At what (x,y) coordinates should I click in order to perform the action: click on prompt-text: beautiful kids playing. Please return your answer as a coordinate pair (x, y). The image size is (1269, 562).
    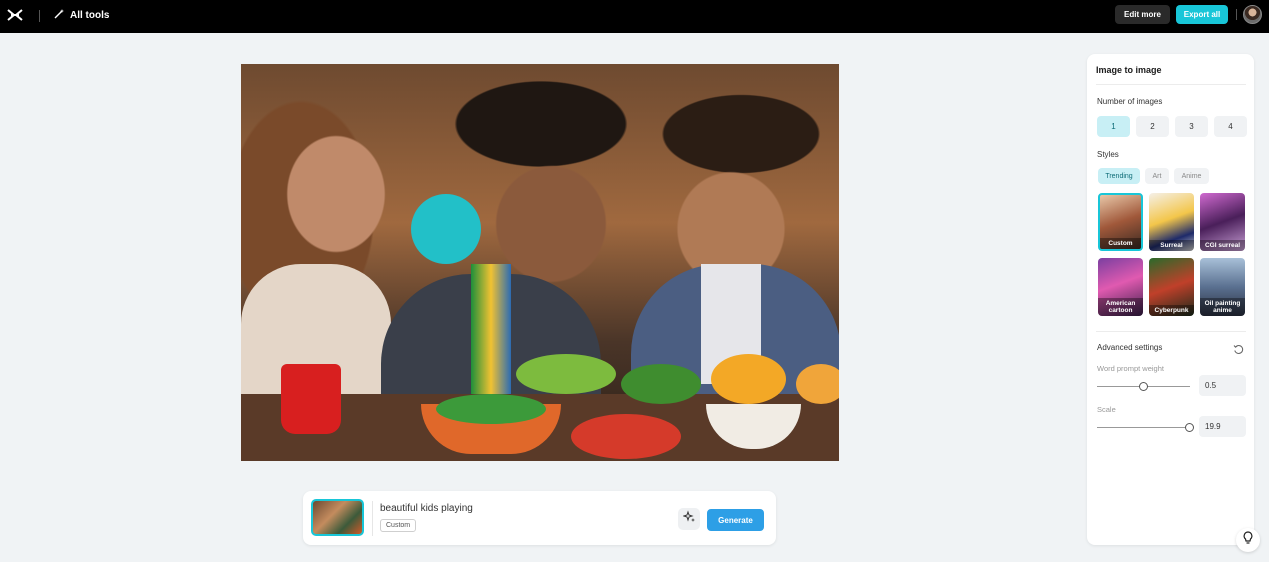
    Looking at the image, I should click on (426, 508).